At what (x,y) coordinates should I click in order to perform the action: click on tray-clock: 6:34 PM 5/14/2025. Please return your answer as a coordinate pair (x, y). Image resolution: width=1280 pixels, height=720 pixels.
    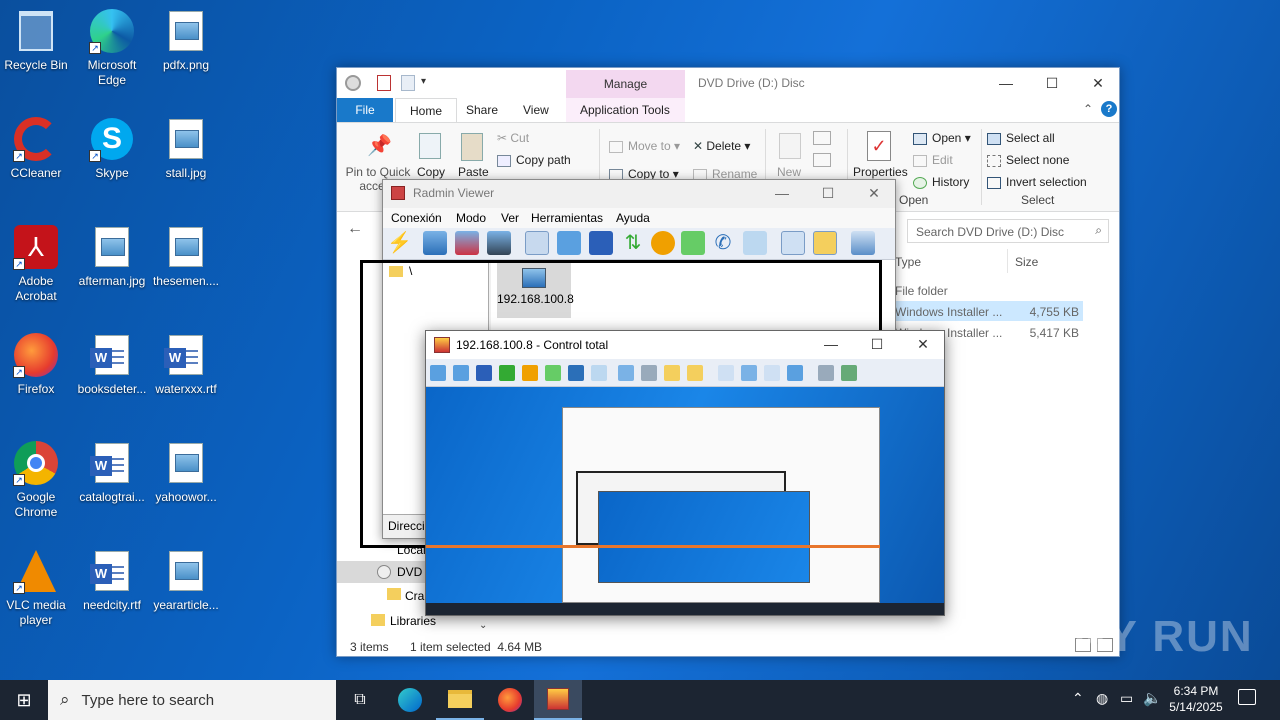
    Looking at the image, I should click on (1196, 699).